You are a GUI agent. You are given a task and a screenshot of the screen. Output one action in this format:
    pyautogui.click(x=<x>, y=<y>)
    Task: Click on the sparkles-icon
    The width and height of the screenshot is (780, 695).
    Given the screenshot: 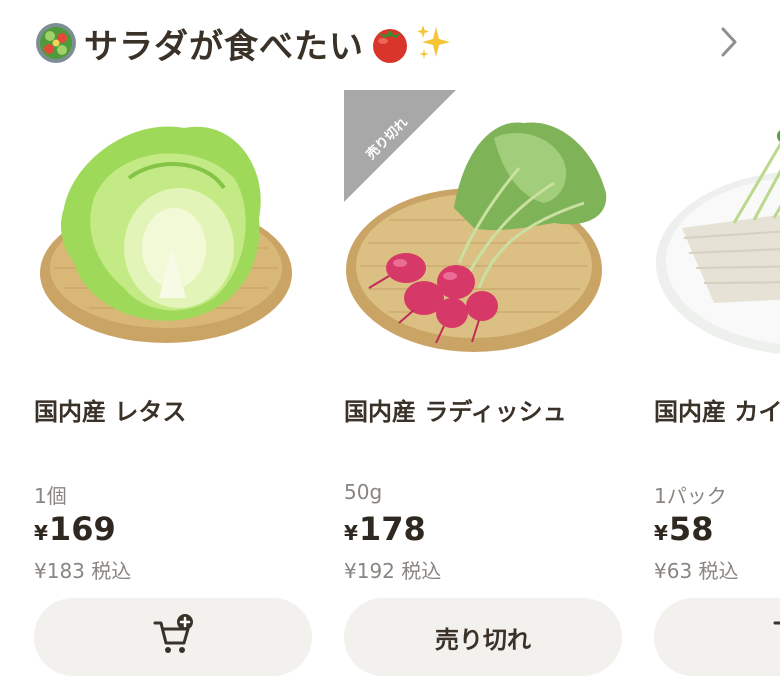 What is the action you would take?
    pyautogui.click(x=434, y=43)
    